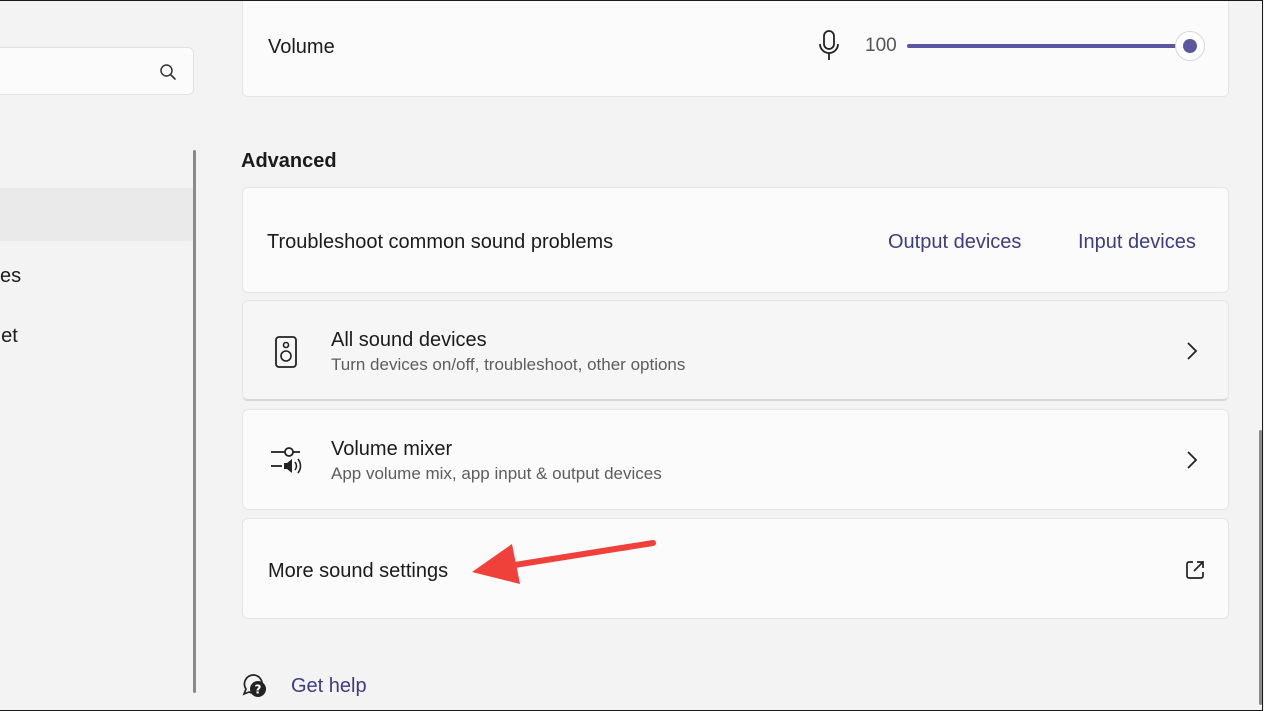 The height and width of the screenshot is (711, 1264). Describe the element at coordinates (1260, 567) in the screenshot. I see `main-scrollbar` at that location.